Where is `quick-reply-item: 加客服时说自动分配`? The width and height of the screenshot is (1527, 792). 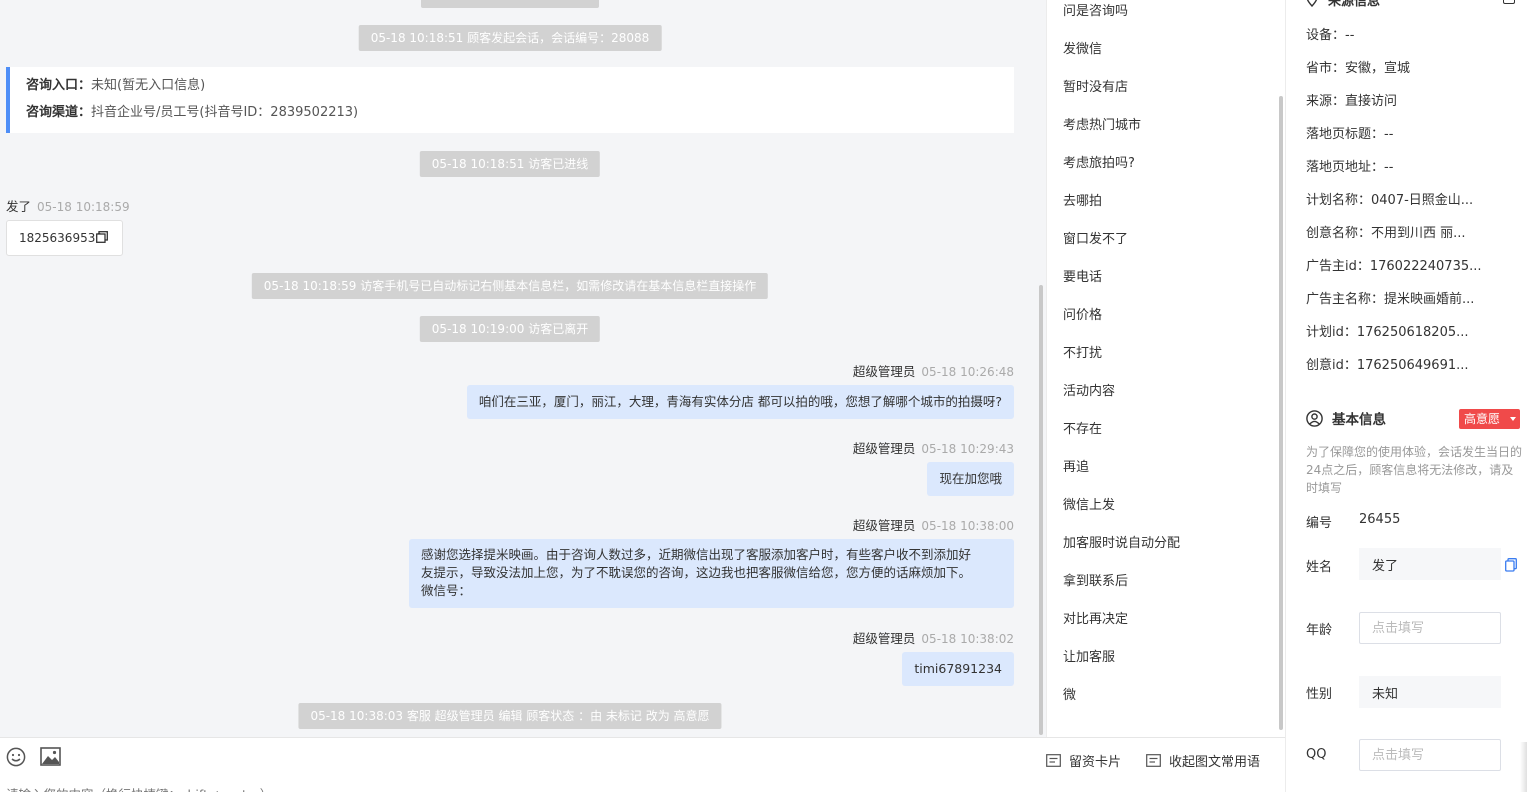
quick-reply-item: 加客服时说自动分配 is located at coordinates (1121, 544).